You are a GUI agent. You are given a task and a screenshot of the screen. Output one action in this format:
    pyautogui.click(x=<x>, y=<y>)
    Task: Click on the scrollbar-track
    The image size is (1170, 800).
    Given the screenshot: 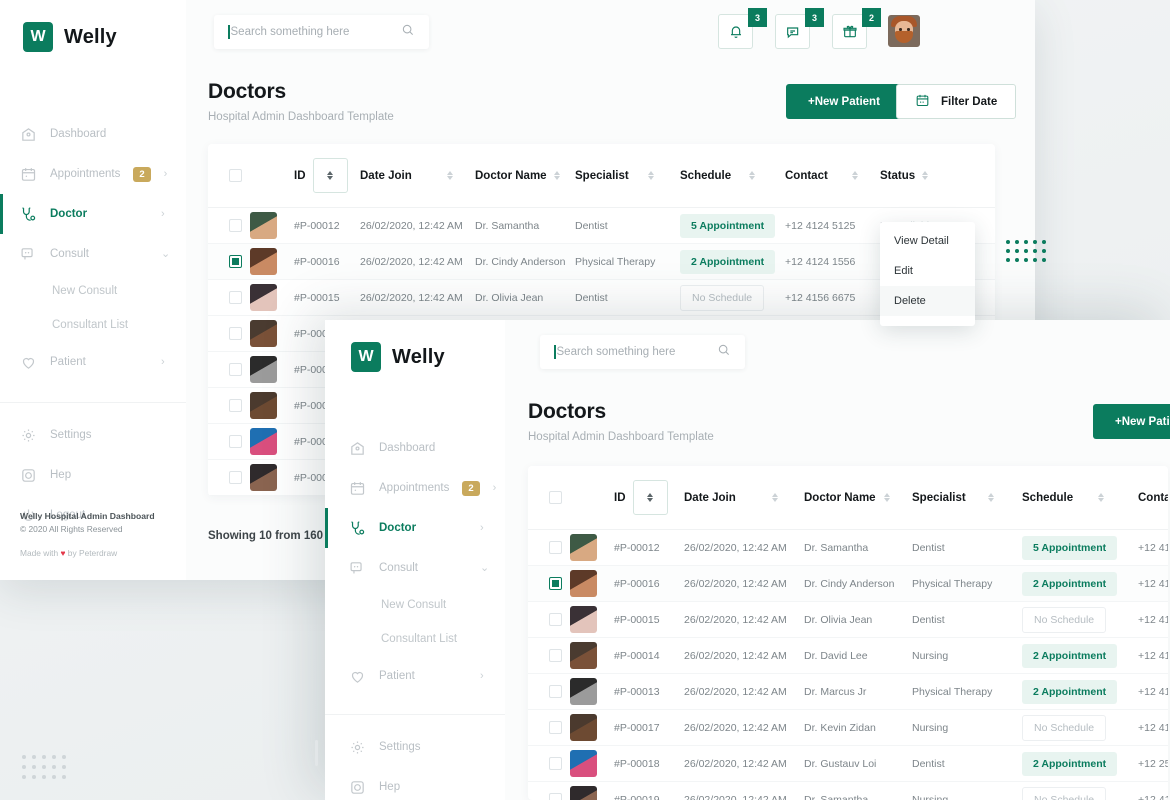 What is the action you would take?
    pyautogui.click(x=316, y=753)
    